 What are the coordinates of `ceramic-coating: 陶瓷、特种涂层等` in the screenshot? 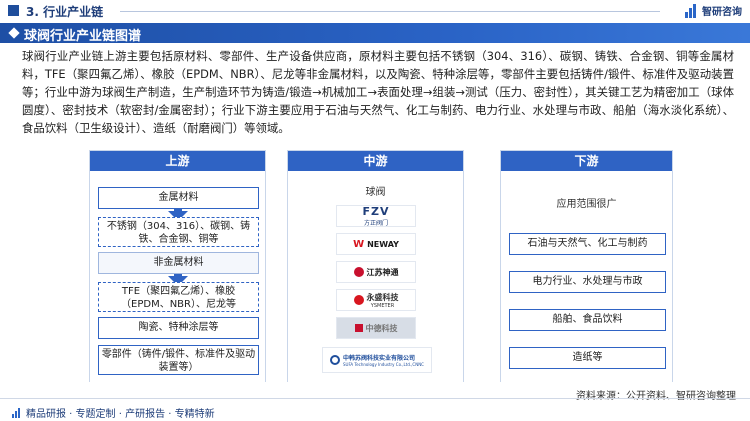 It's located at (178, 328).